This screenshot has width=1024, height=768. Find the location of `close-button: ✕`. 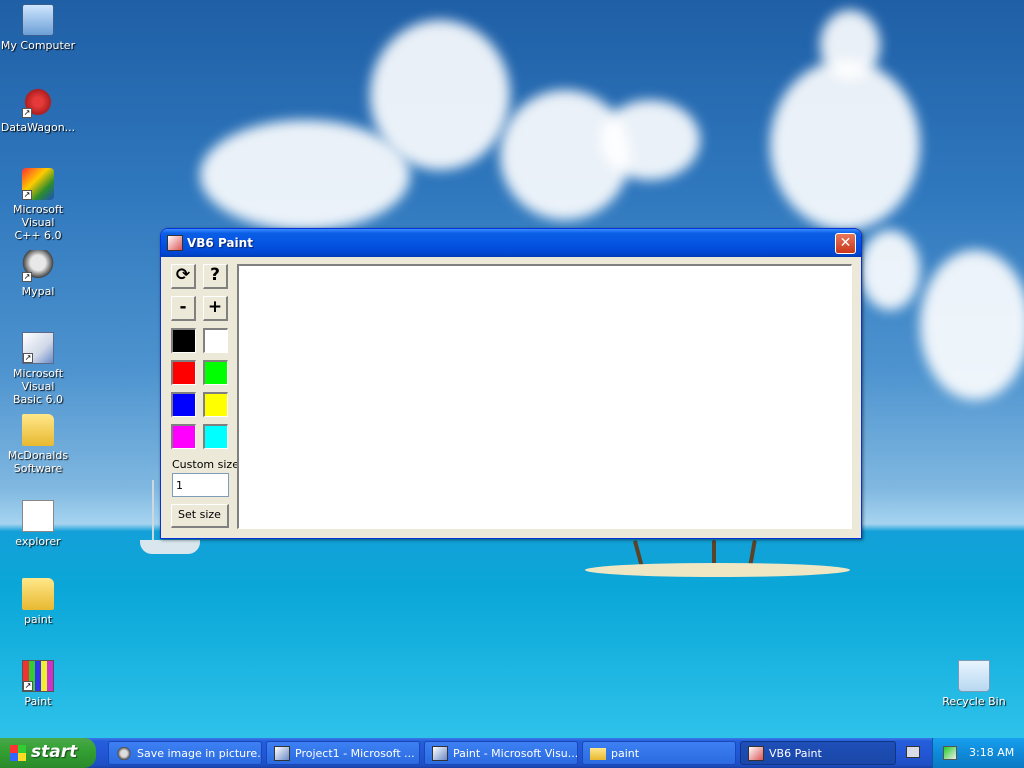

close-button: ✕ is located at coordinates (845, 243).